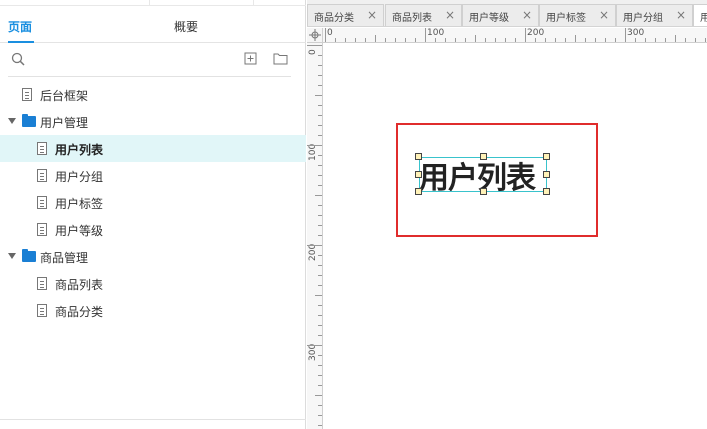 This screenshot has width=707, height=429. I want to click on doc-tab: 商品分类 ×, so click(345, 15).